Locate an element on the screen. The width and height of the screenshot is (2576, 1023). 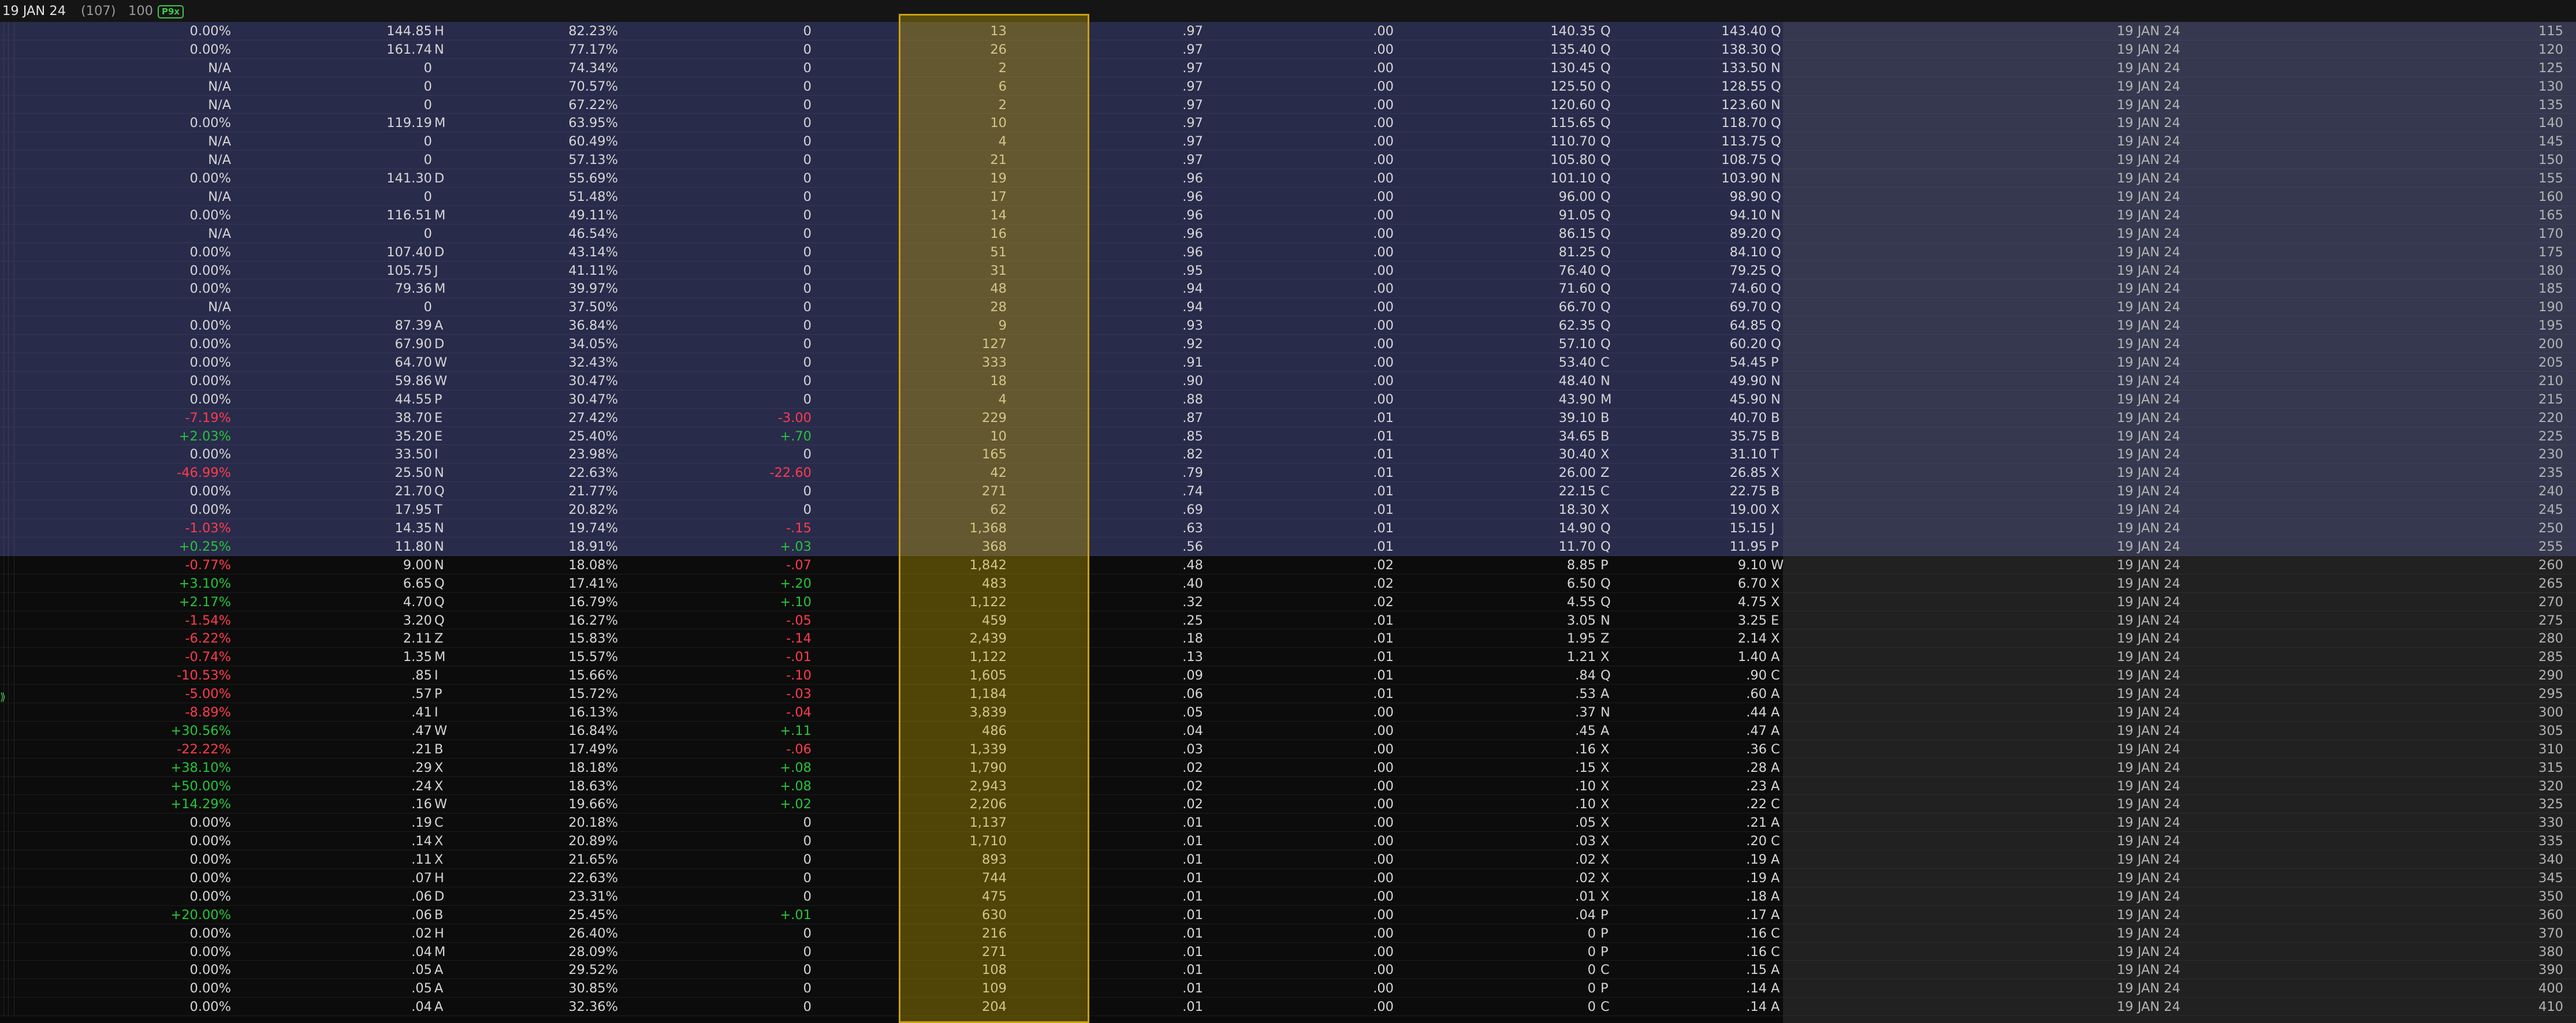
bid-price-cell: .04 is located at coordinates (1585, 915).